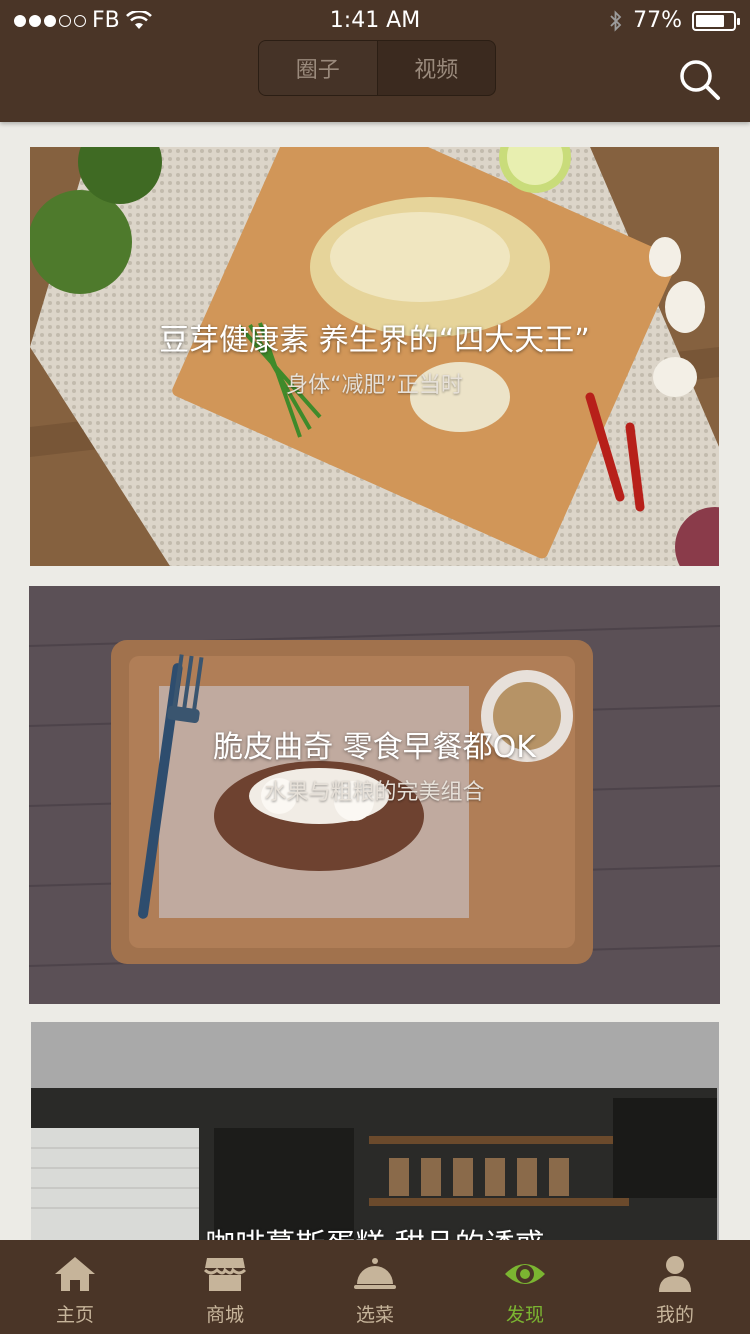  Describe the element at coordinates (224, 1315) in the screenshot. I see `tab-label: 商城` at that location.